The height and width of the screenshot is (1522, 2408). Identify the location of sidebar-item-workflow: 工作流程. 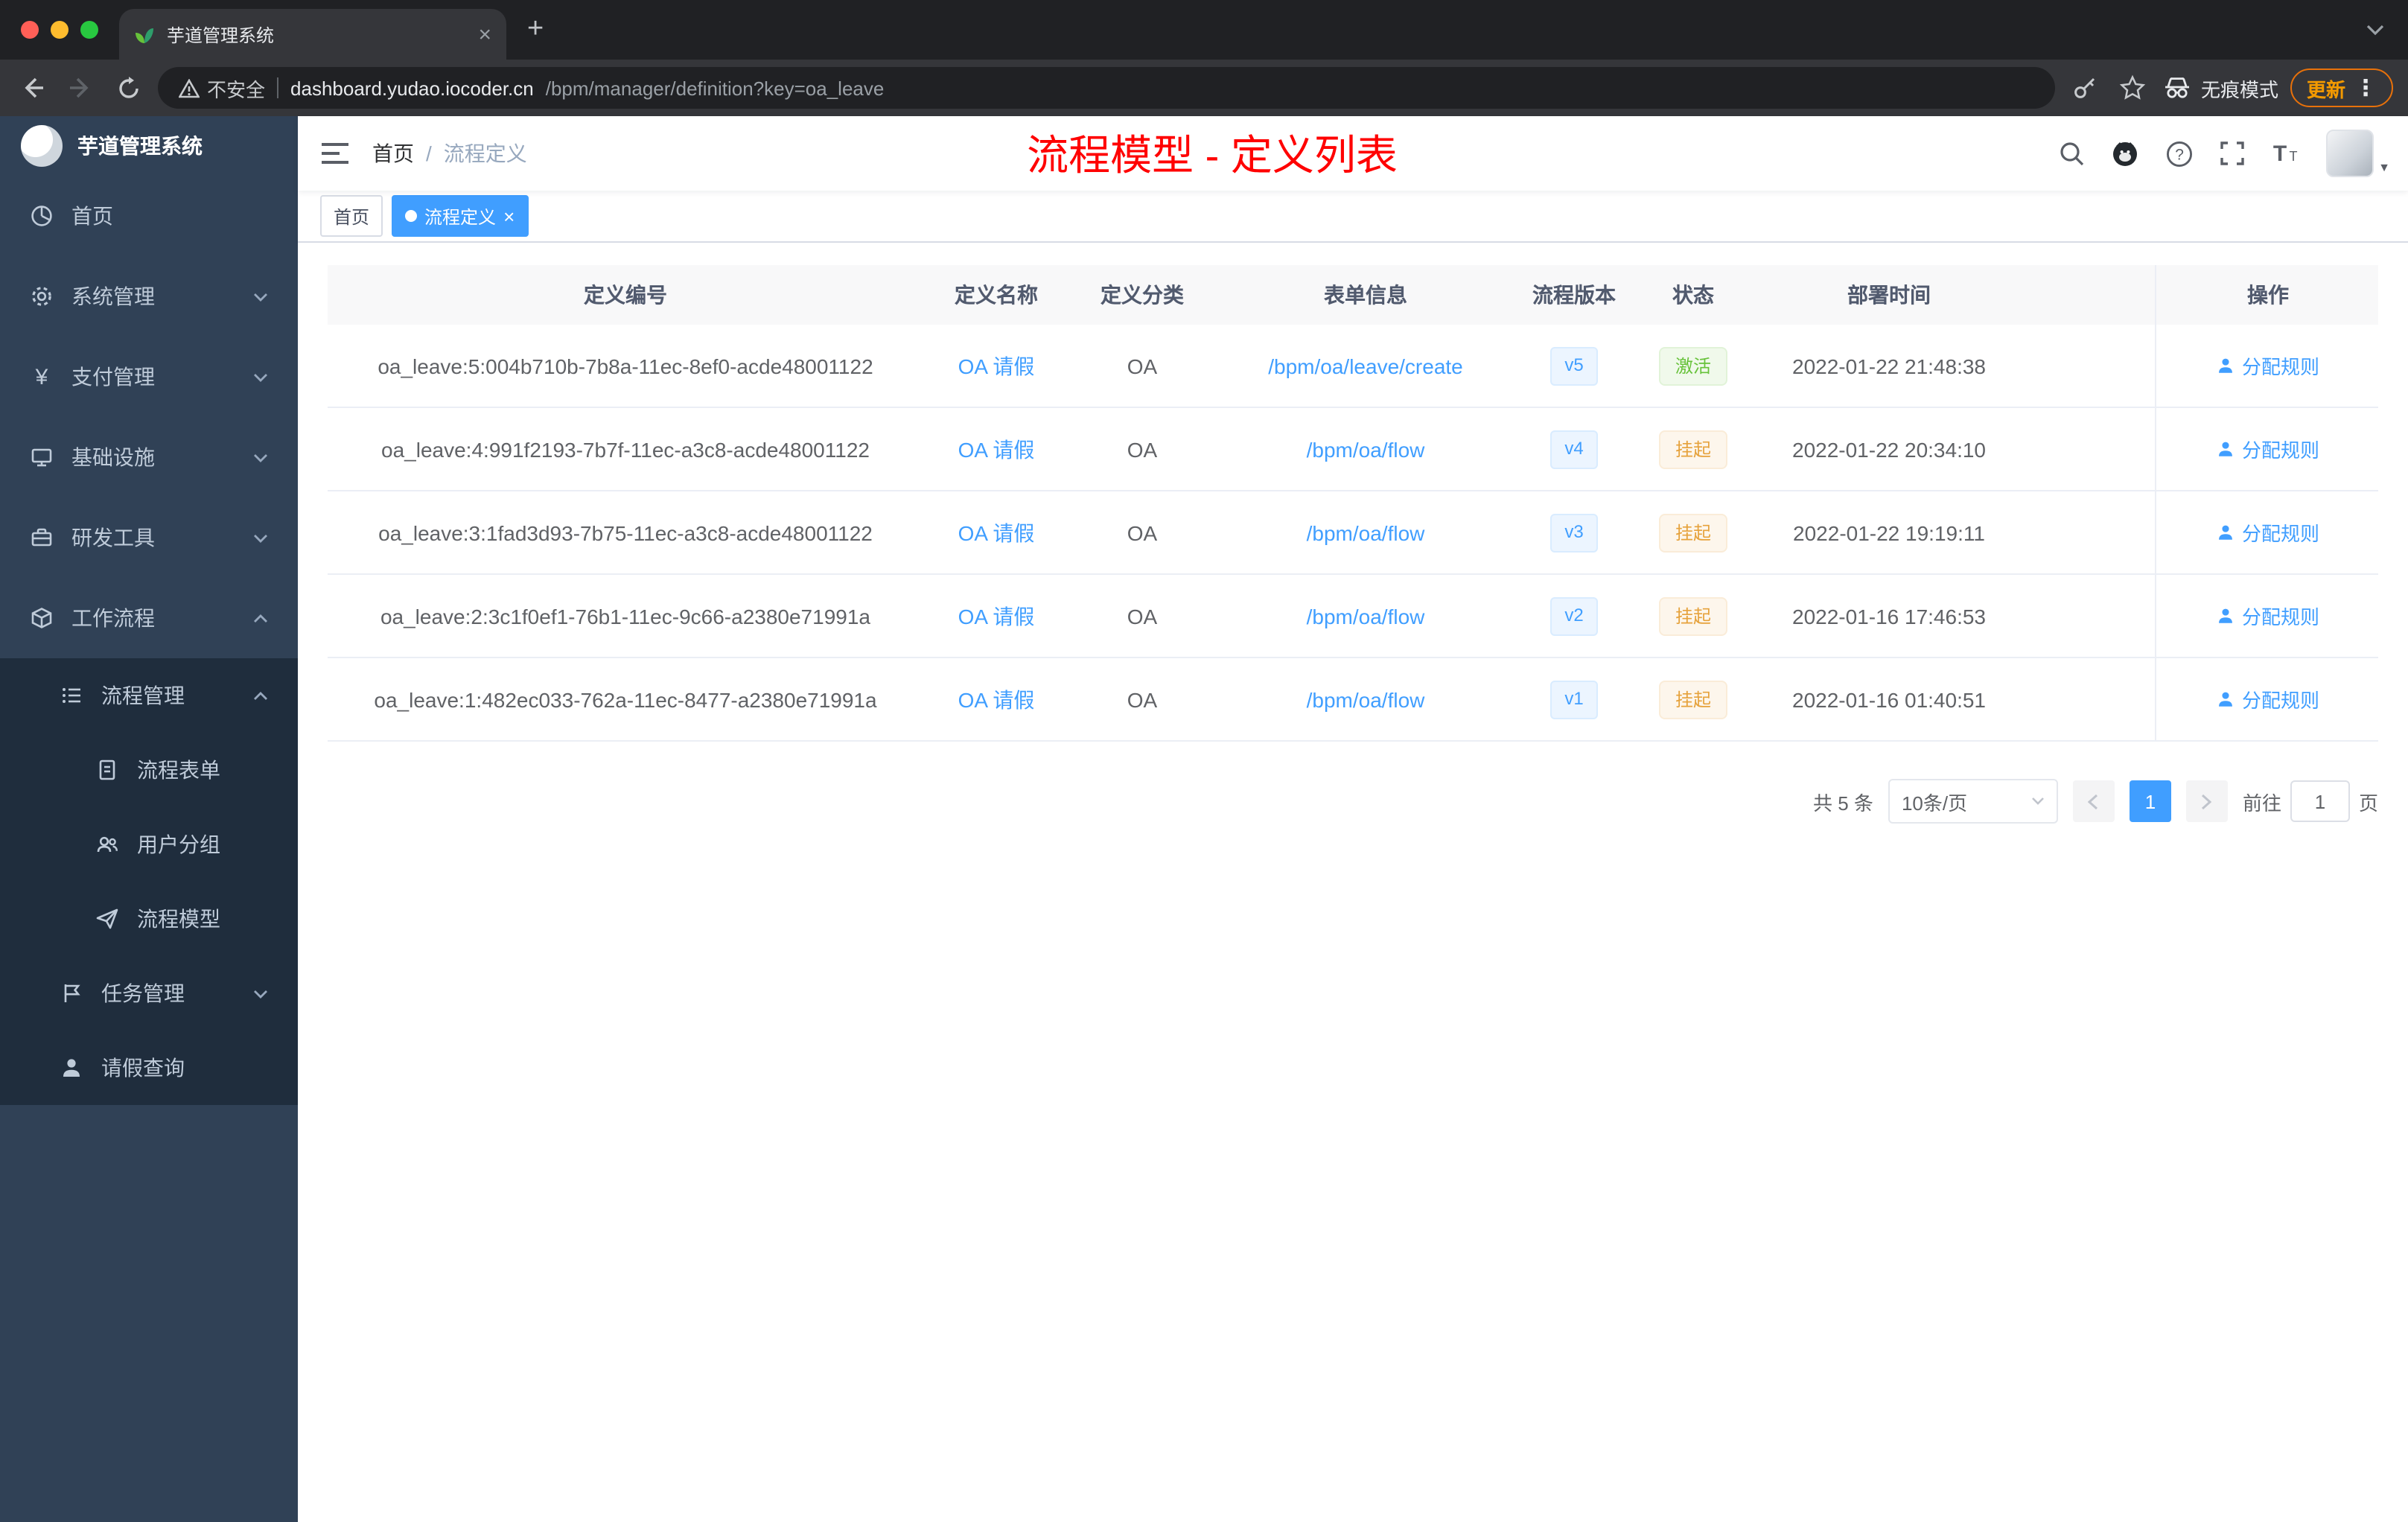
(149, 618).